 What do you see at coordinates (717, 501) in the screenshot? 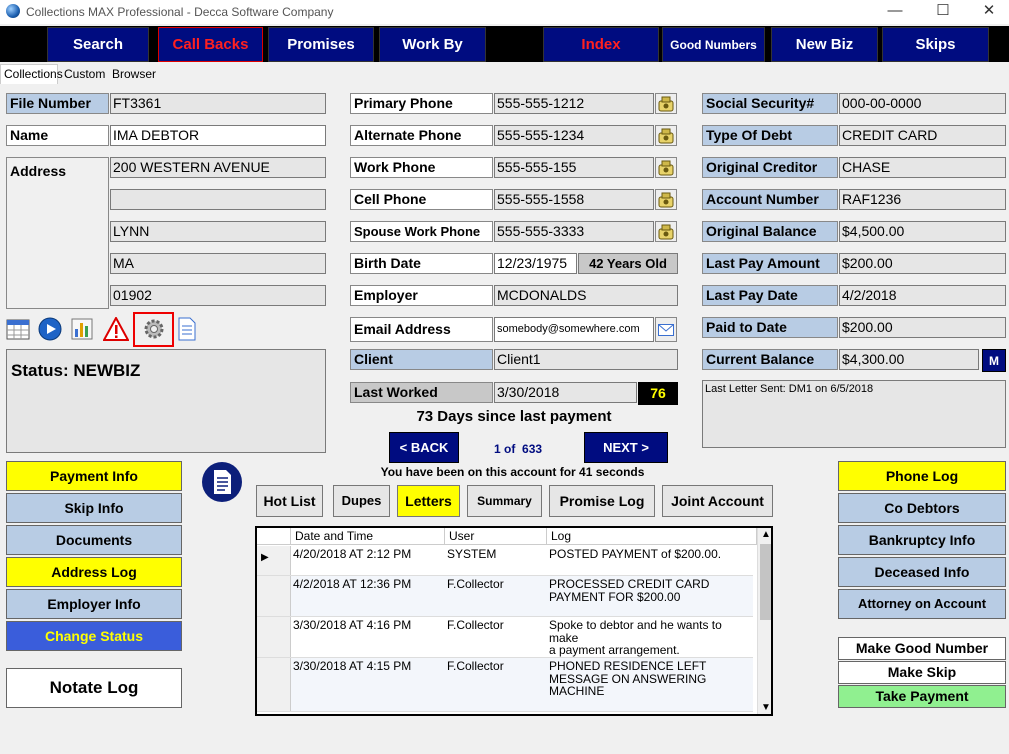
I see `joint-account-tab: Joint Account` at bounding box center [717, 501].